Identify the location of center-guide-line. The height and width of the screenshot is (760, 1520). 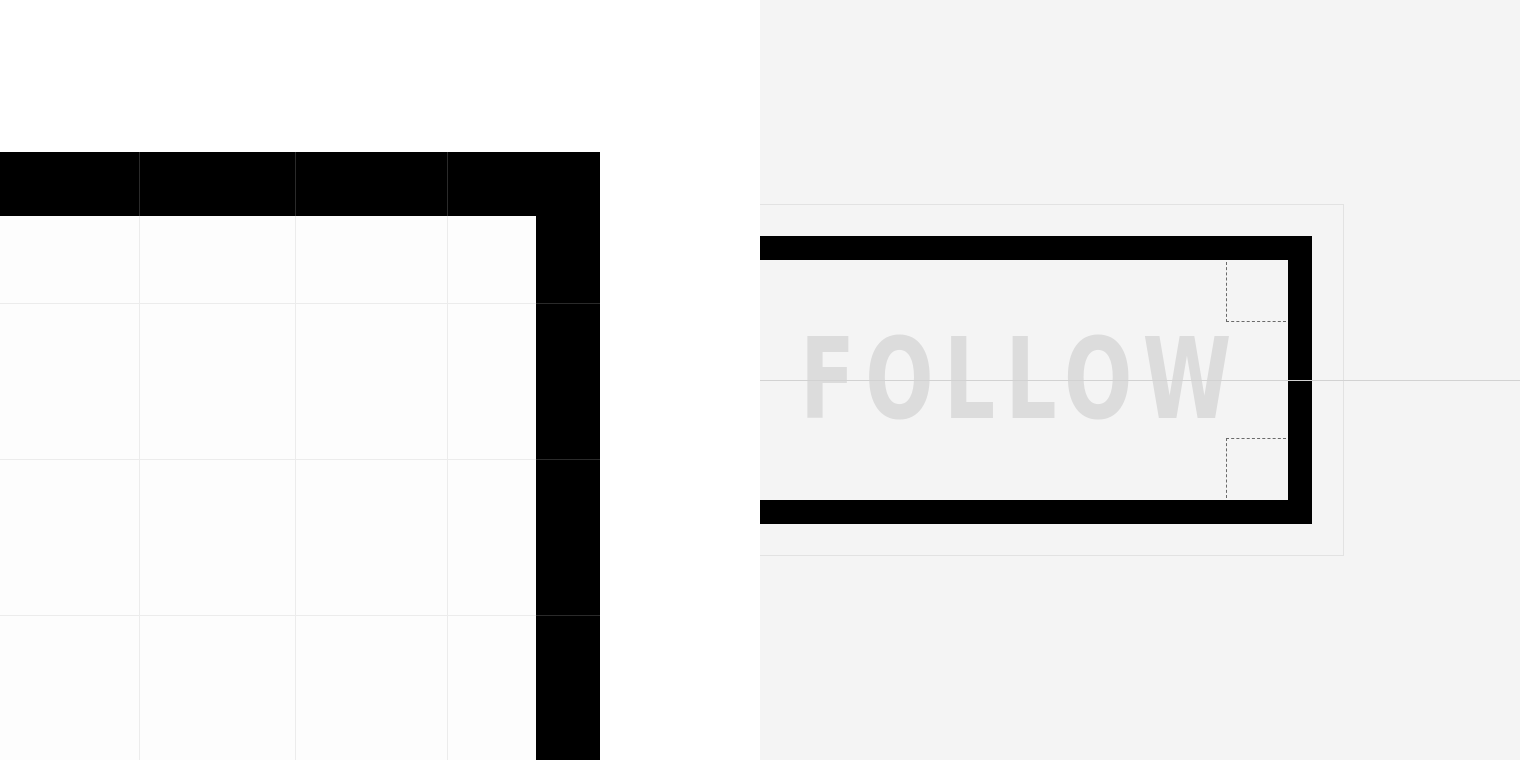
(1140, 380).